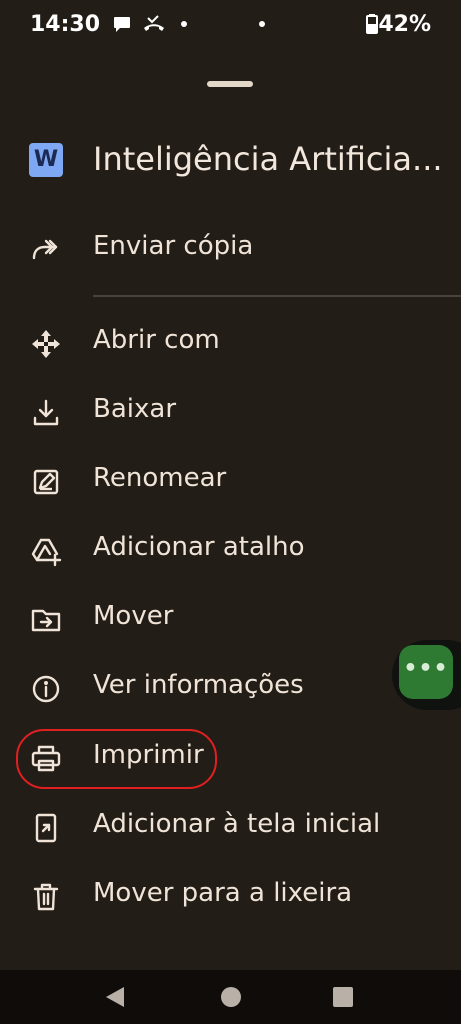  What do you see at coordinates (237, 824) in the screenshot?
I see `menu-label: Adicionar à tela inicial` at bounding box center [237, 824].